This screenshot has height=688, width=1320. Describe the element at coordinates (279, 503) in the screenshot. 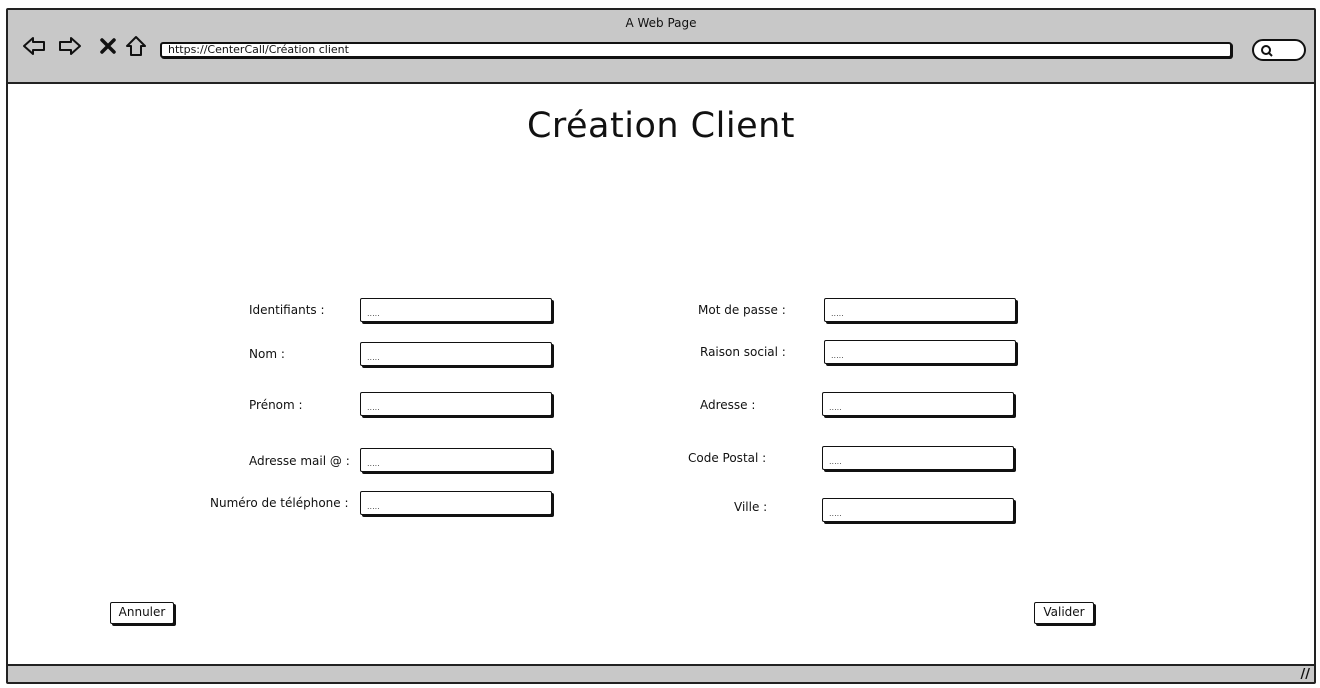

I see `label-telephone: Numéro de téléphone :` at that location.